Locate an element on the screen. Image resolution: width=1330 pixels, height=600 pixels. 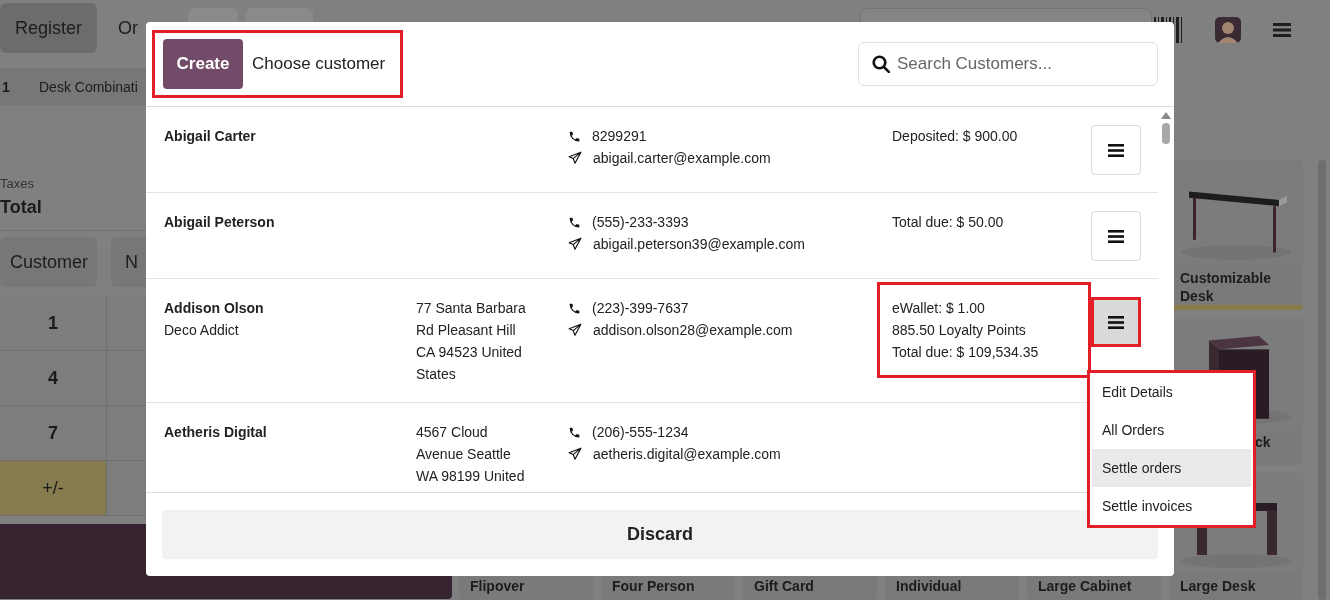
product-name: Customizable Desk is located at coordinates (1225, 287).